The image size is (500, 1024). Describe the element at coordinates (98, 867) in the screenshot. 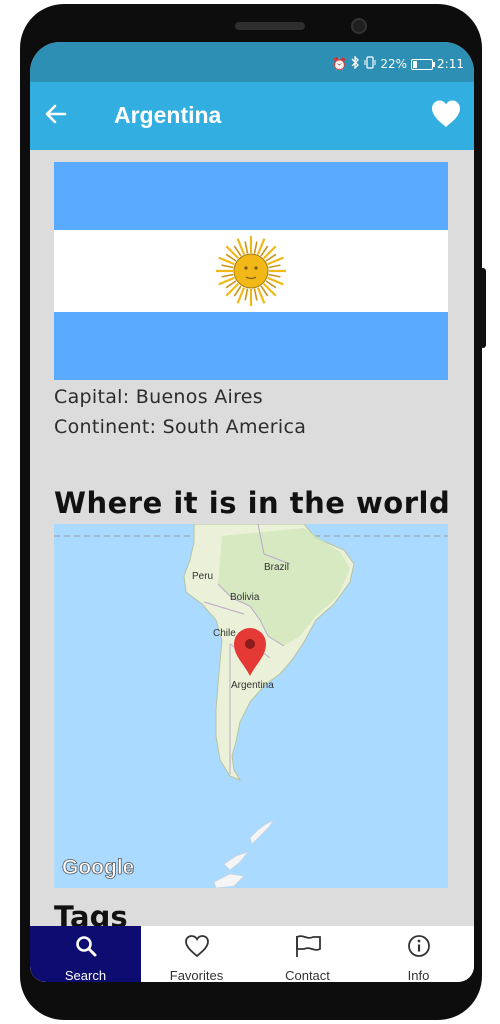

I see `google-attribution: Google` at that location.